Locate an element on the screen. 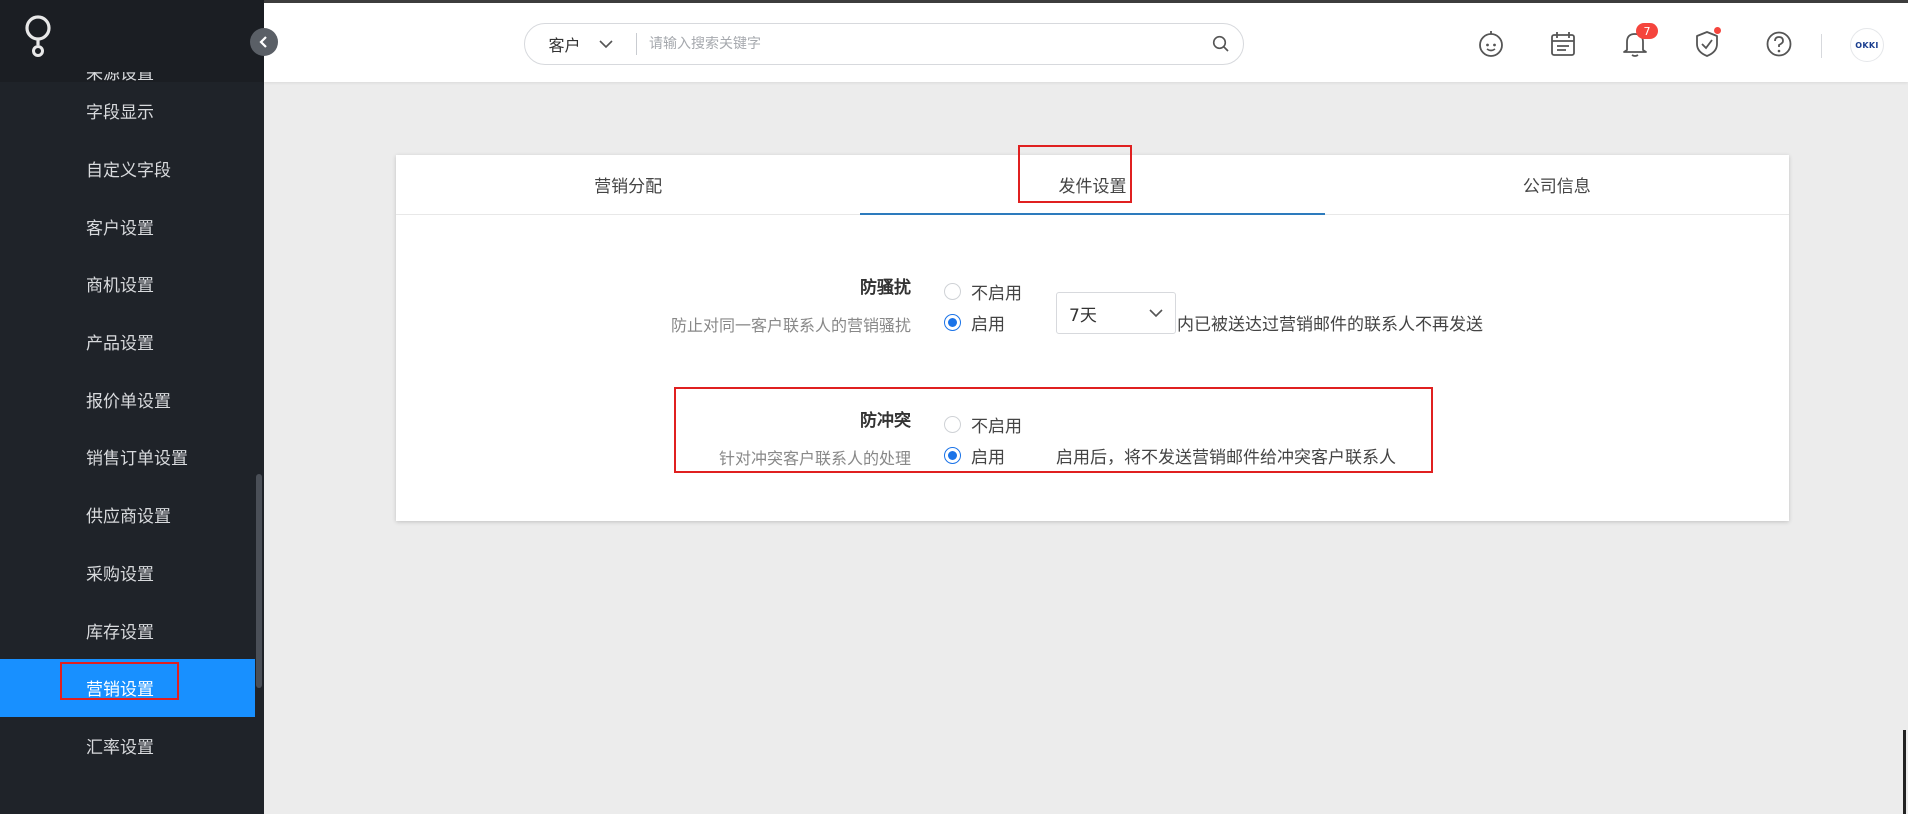 The width and height of the screenshot is (1908, 814). help-button is located at coordinates (1779, 44).